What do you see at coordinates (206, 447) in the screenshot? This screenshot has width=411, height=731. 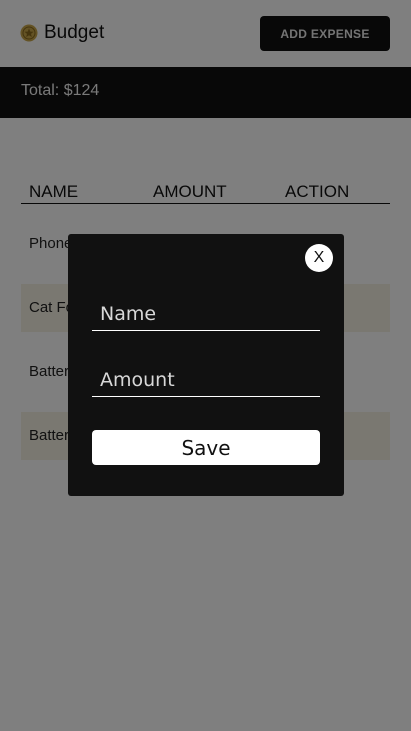 I see `save-button: Save` at bounding box center [206, 447].